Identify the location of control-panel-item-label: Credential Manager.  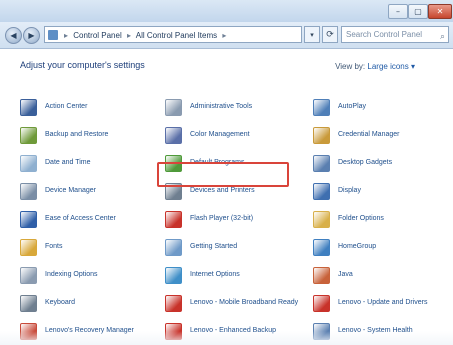
(369, 134).